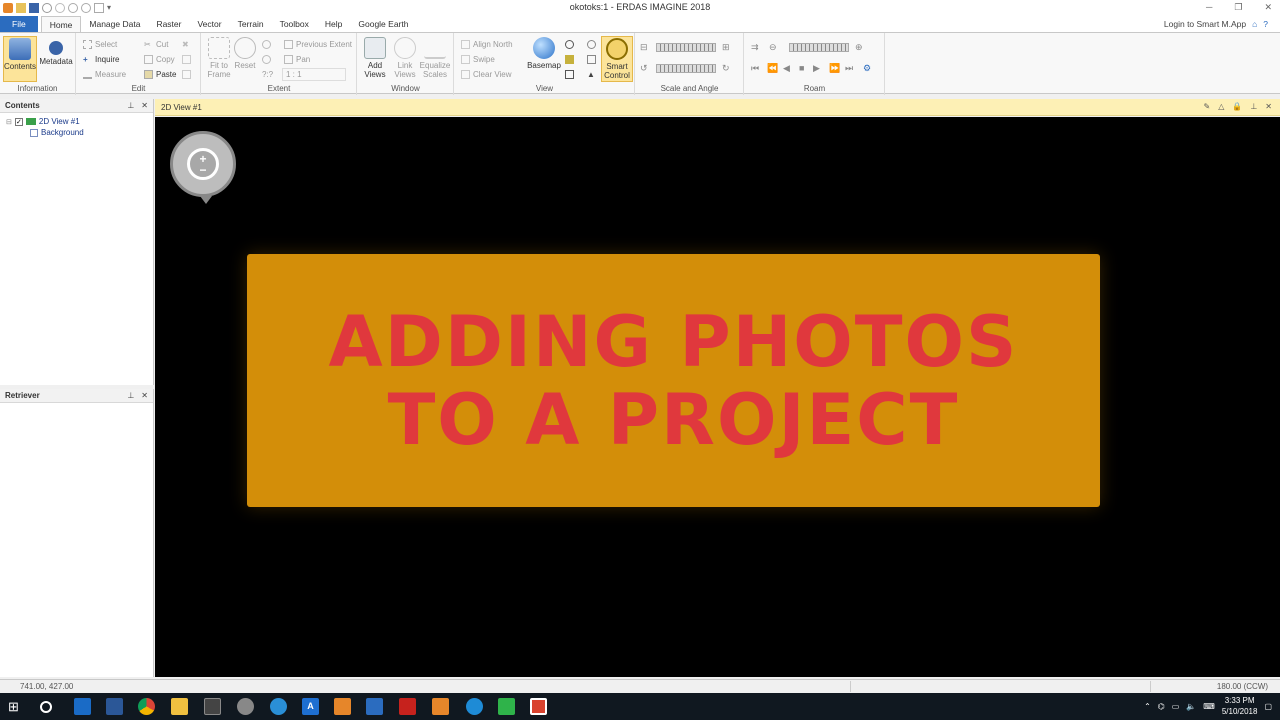 The height and width of the screenshot is (720, 1280). I want to click on acrobat-icon, so click(407, 706).